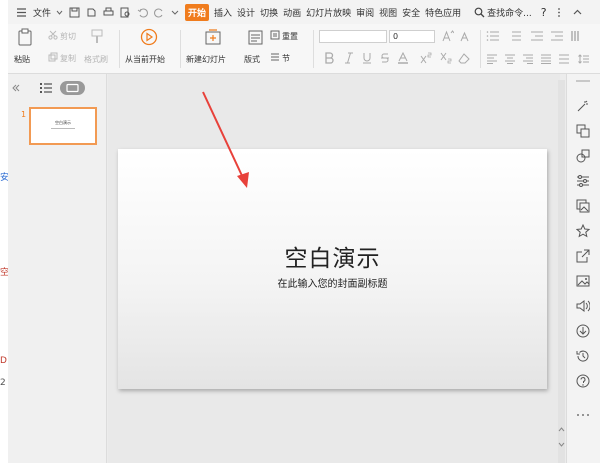 This screenshot has width=600, height=463. What do you see at coordinates (583, 331) in the screenshot?
I see `download-icon` at bounding box center [583, 331].